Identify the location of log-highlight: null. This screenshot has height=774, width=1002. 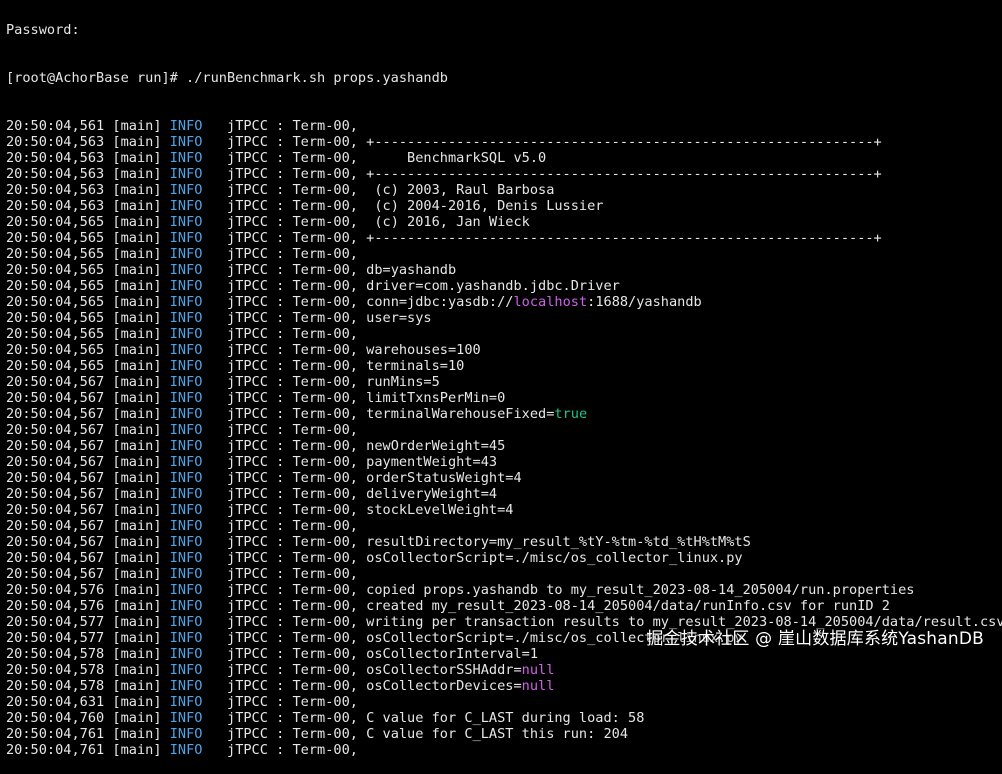
(538, 686).